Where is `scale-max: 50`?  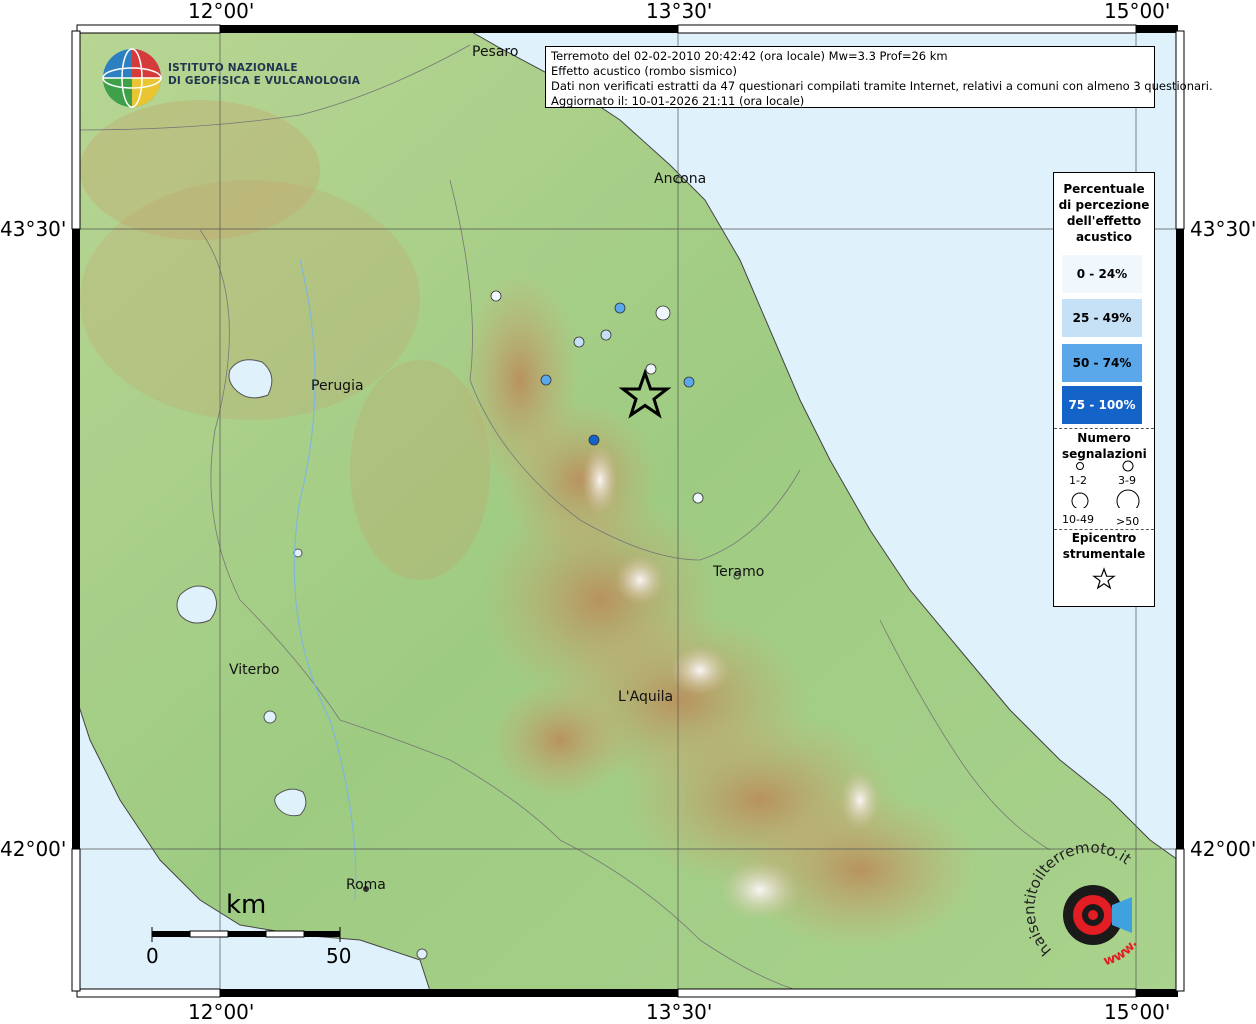
scale-max: 50 is located at coordinates (339, 956).